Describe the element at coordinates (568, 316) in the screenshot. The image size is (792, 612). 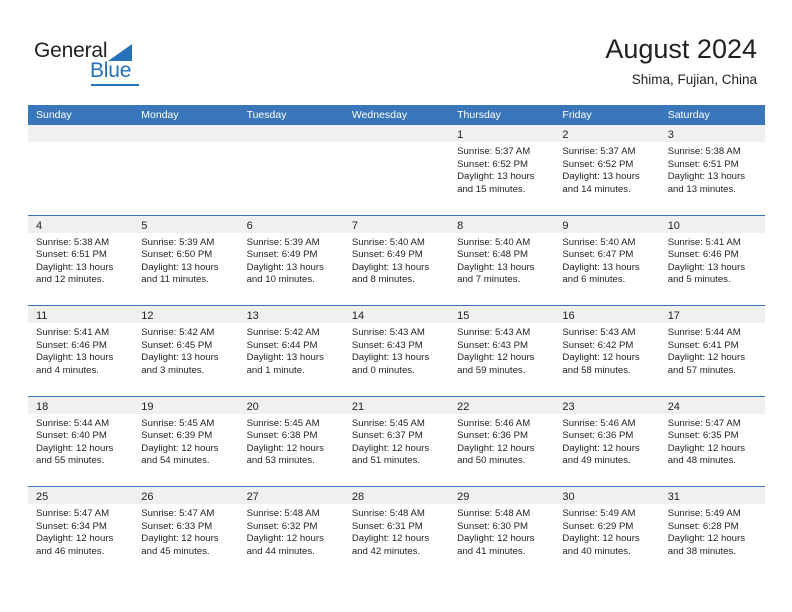
I see `day-number: 16` at that location.